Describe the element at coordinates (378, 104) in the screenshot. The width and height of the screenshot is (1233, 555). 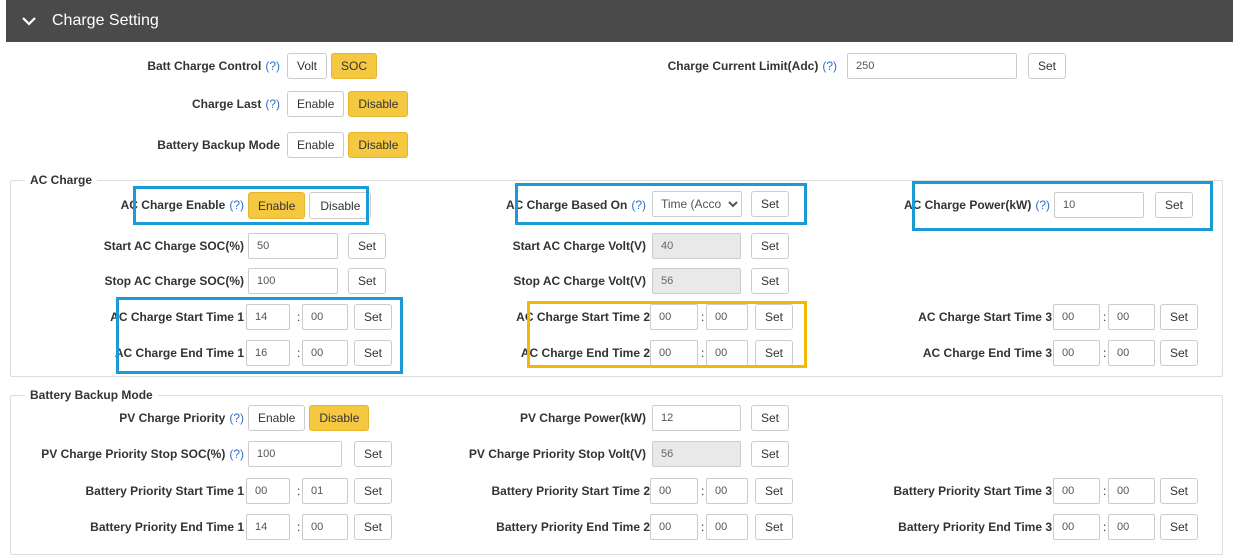
I see `charge-last-disable-button: Disable` at that location.